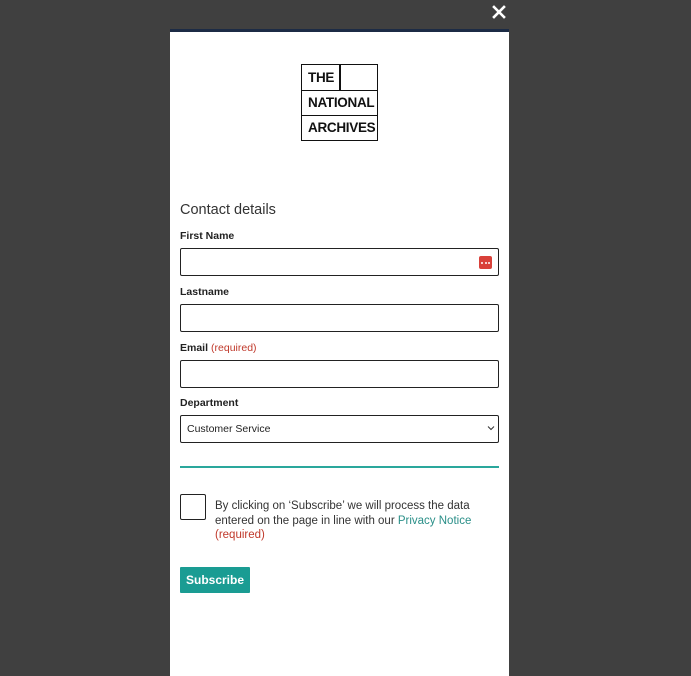  Describe the element at coordinates (491, 428) in the screenshot. I see `chevron-down-icon` at that location.